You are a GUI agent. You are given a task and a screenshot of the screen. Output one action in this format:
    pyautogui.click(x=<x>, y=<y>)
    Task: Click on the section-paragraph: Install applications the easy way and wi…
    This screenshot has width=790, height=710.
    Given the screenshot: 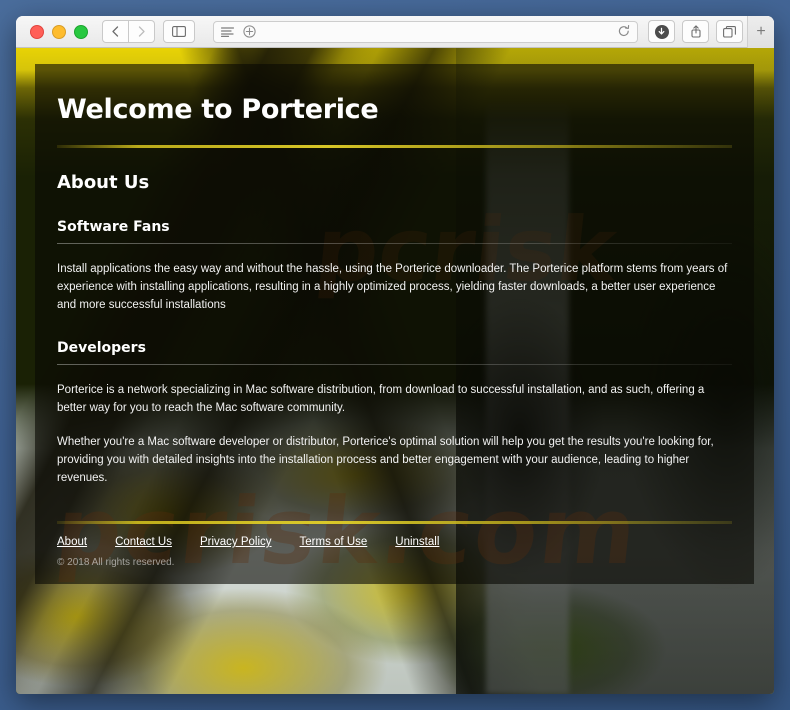 What is the action you would take?
    pyautogui.click(x=392, y=287)
    